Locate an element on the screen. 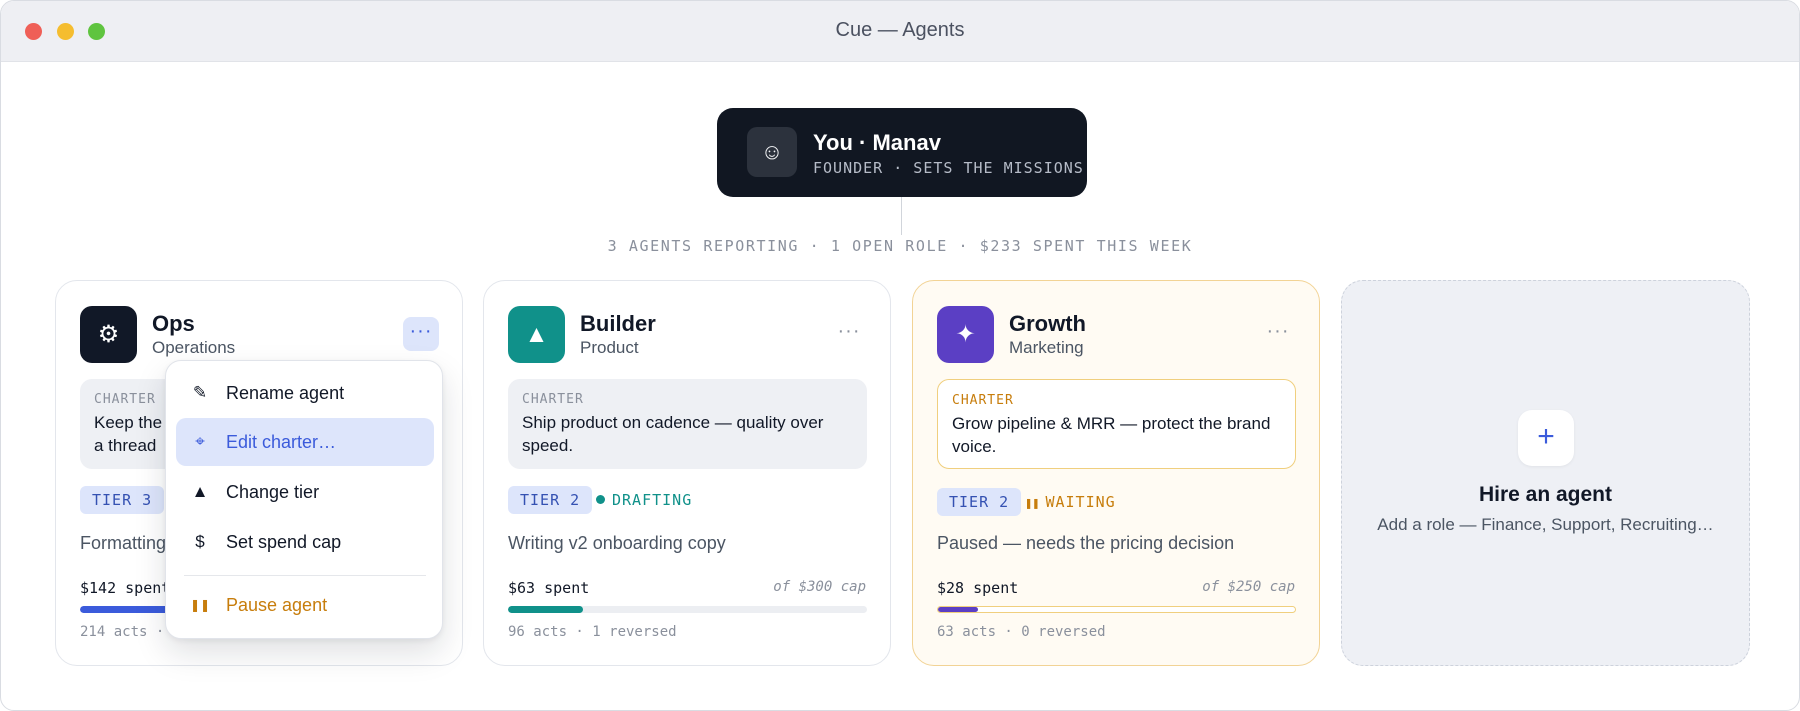  menu-item-label: Pause agent is located at coordinates (277, 605).